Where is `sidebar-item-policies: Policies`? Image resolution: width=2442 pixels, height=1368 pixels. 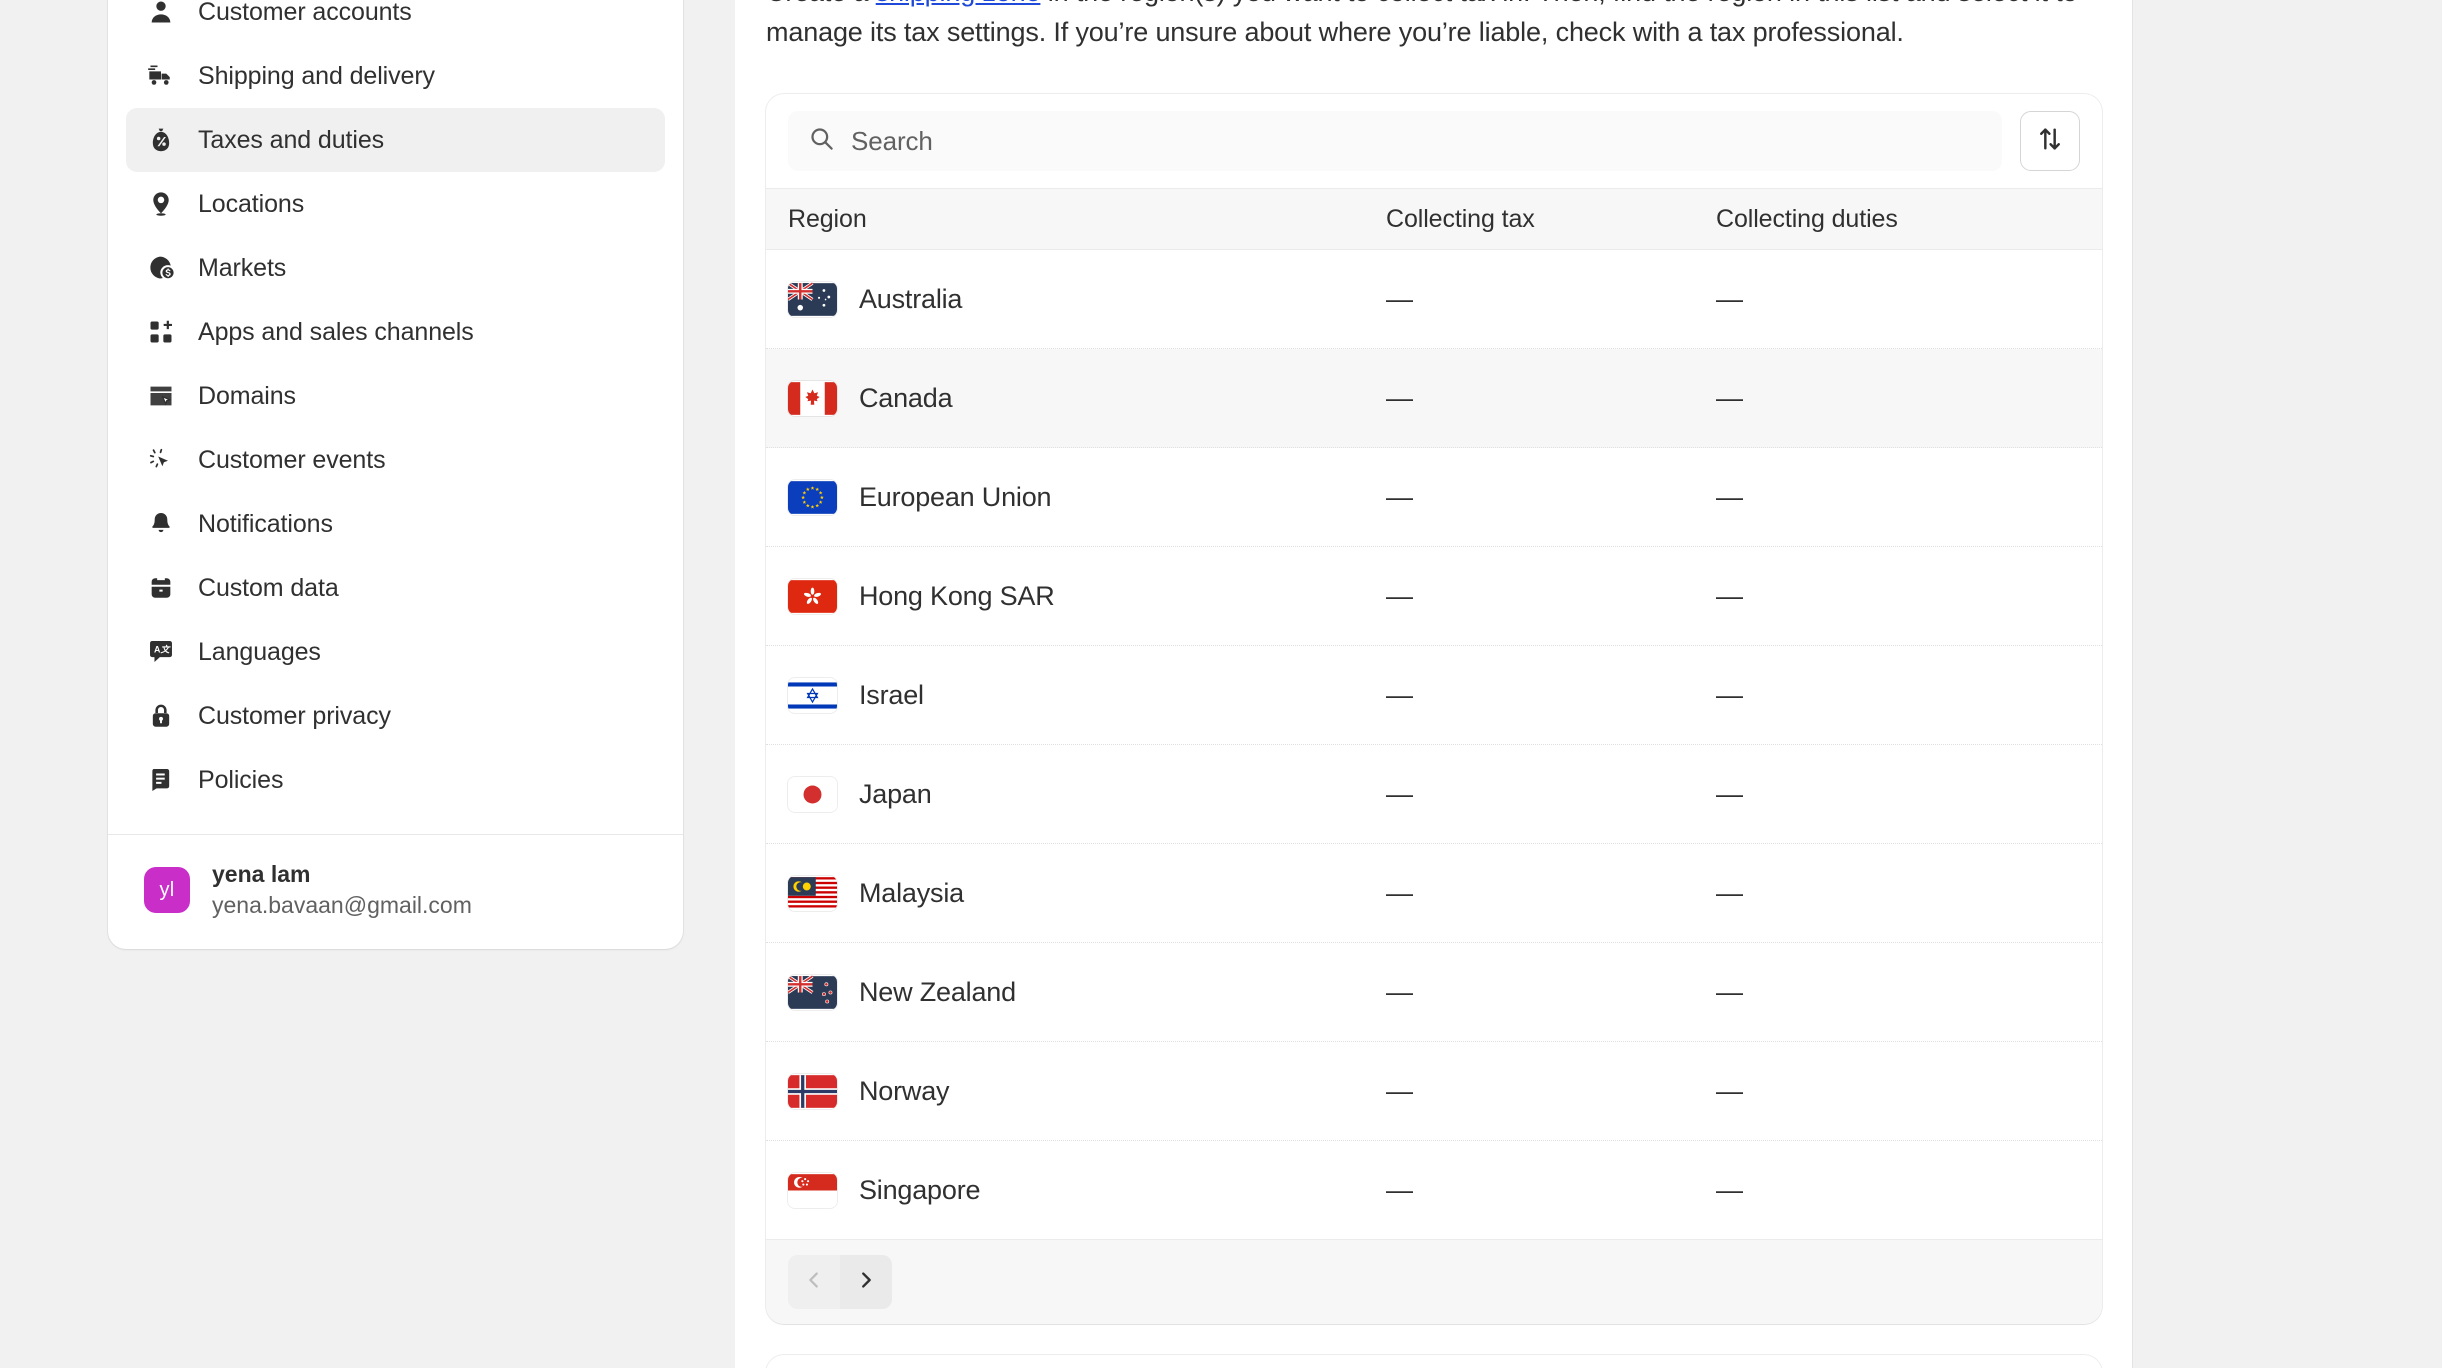
sidebar-item-policies: Policies is located at coordinates (395, 780).